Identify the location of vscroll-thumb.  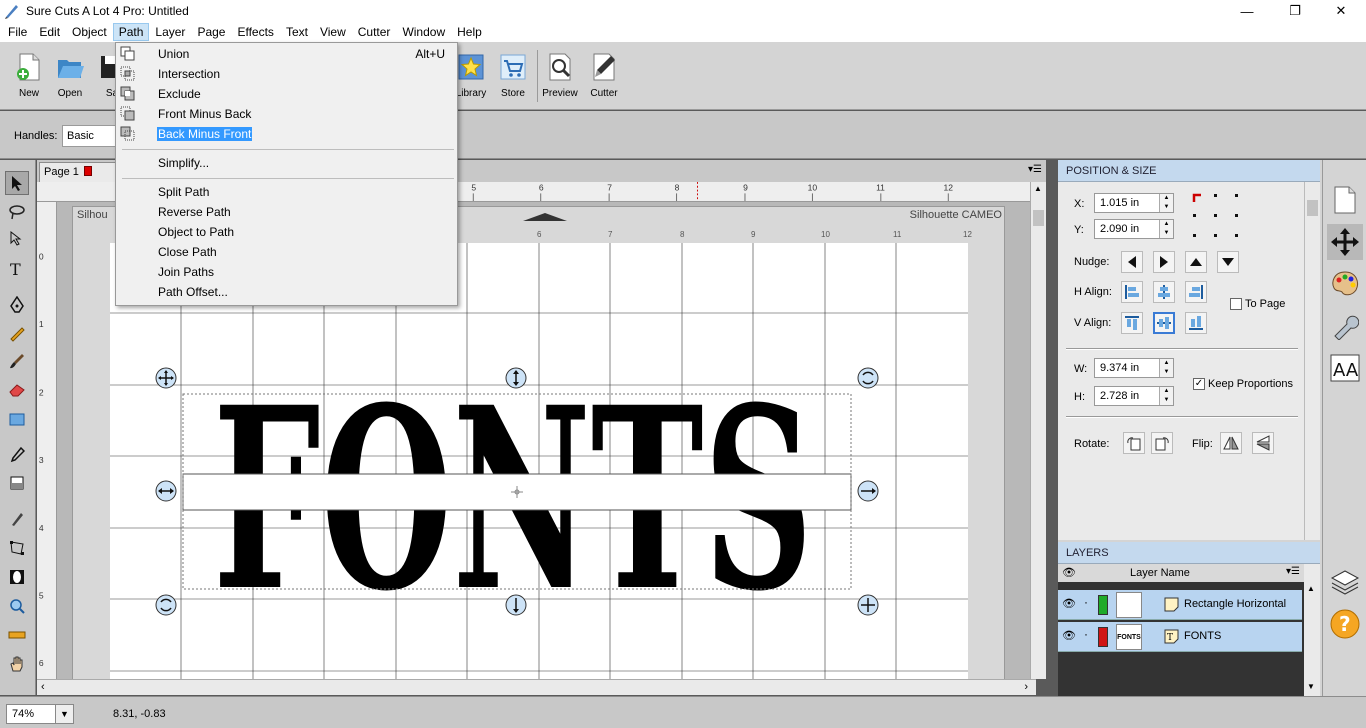
(1038, 218).